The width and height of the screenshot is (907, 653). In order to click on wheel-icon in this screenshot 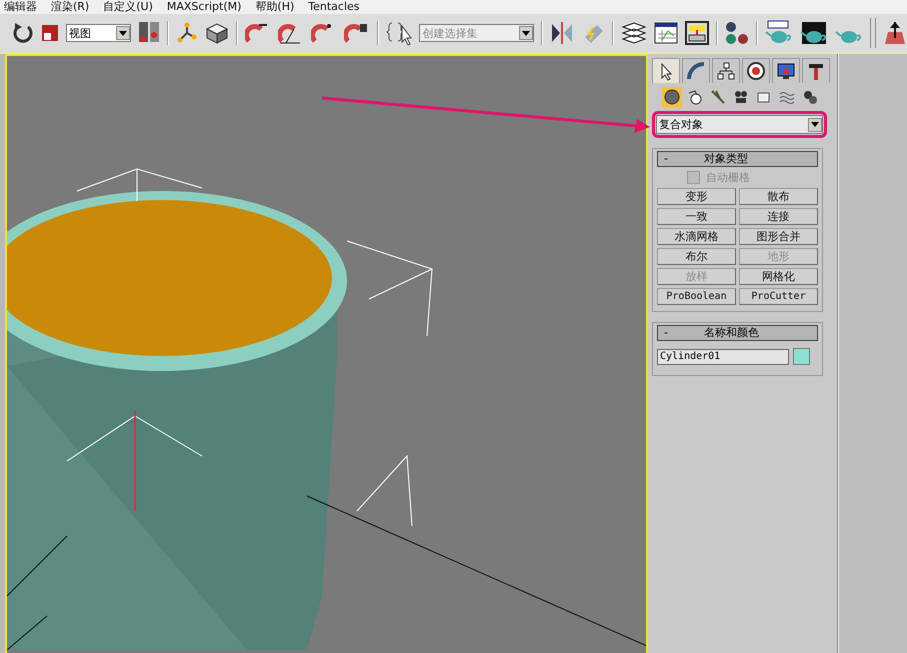, I will do `click(756, 71)`.